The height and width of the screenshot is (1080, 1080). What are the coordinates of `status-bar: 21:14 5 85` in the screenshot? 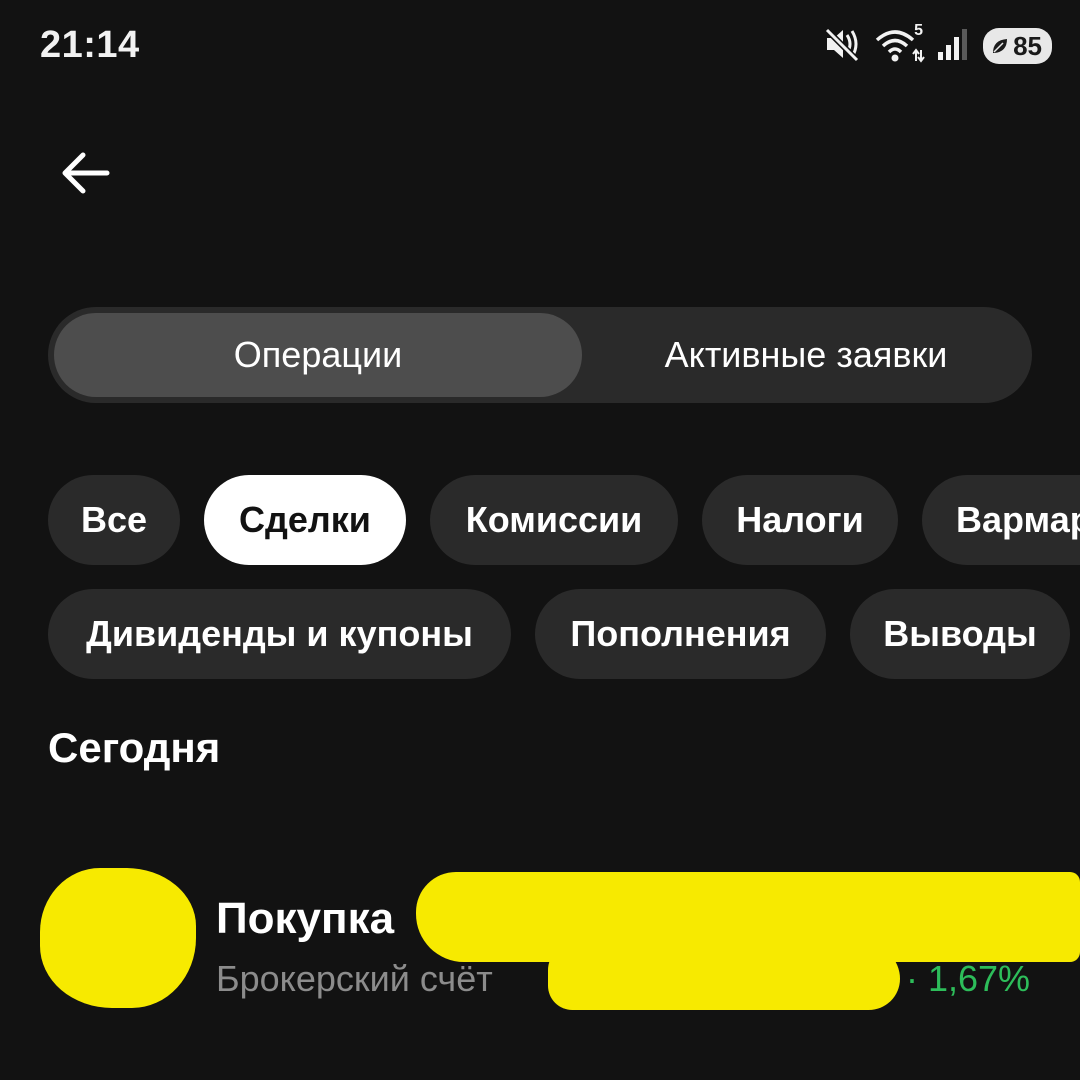 It's located at (540, 45).